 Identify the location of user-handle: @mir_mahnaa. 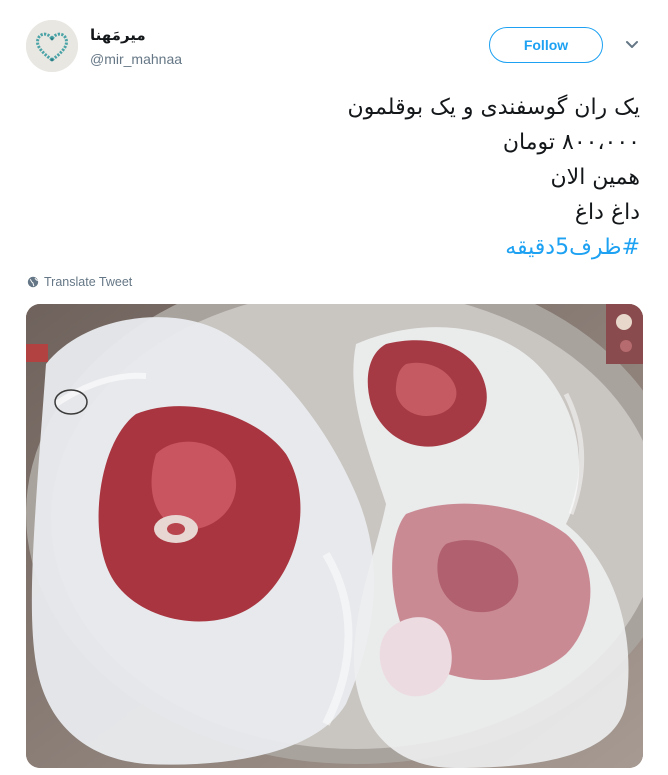
(136, 59).